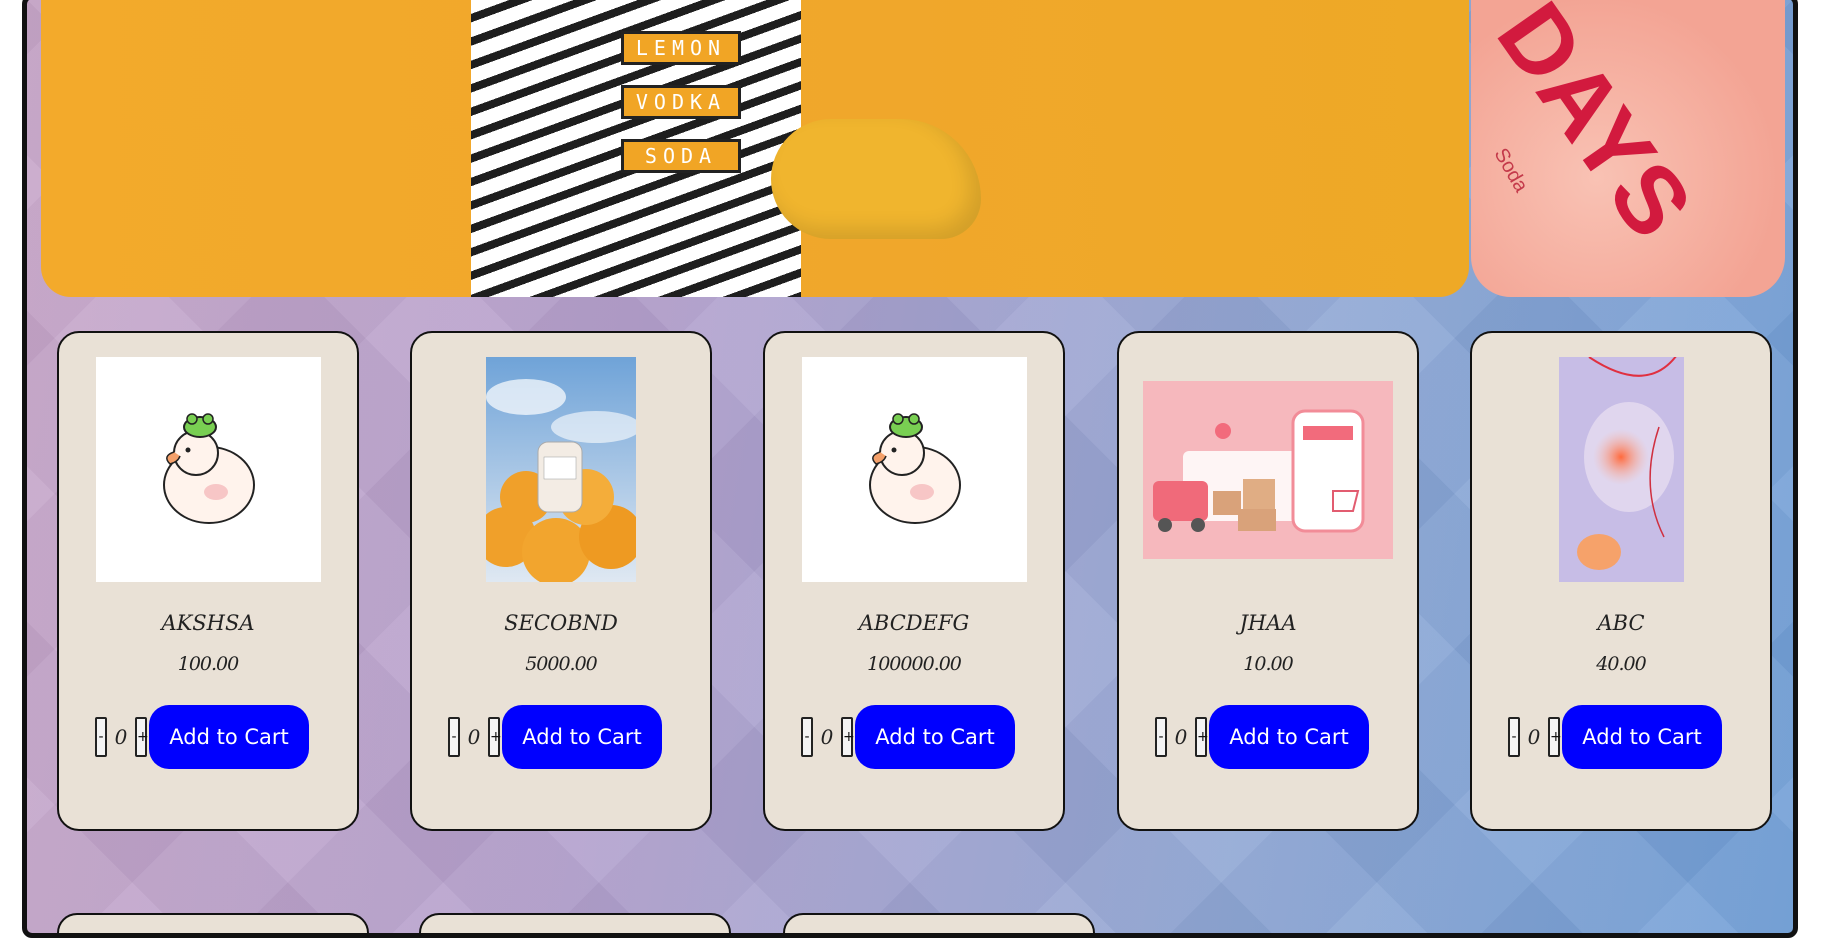  I want to click on product-price: 40.00, so click(1621, 664).